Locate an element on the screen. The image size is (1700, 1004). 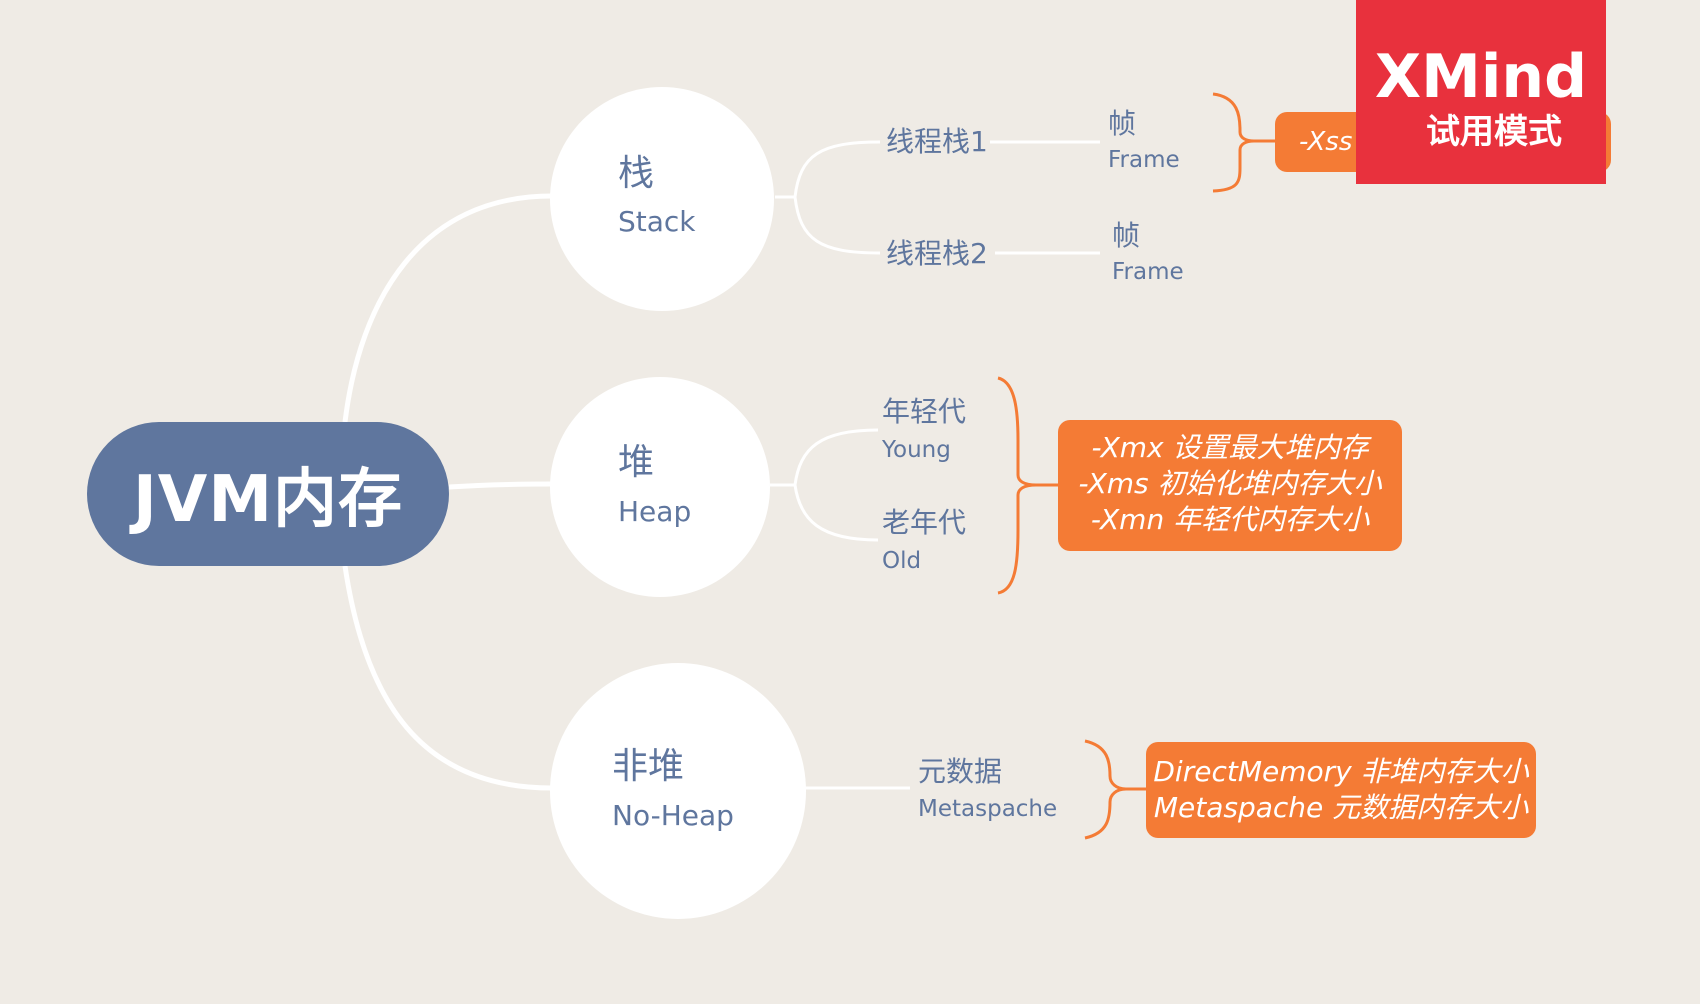
frame-2-zh: 帧 is located at coordinates (1126, 236).